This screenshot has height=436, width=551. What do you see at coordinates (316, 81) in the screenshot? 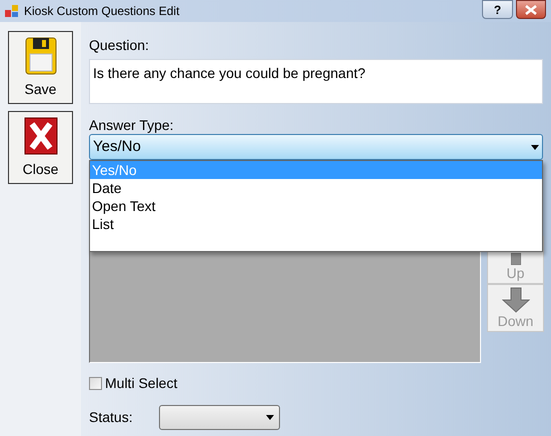
I see `question-field: Is there any chance you could be pregnant?` at bounding box center [316, 81].